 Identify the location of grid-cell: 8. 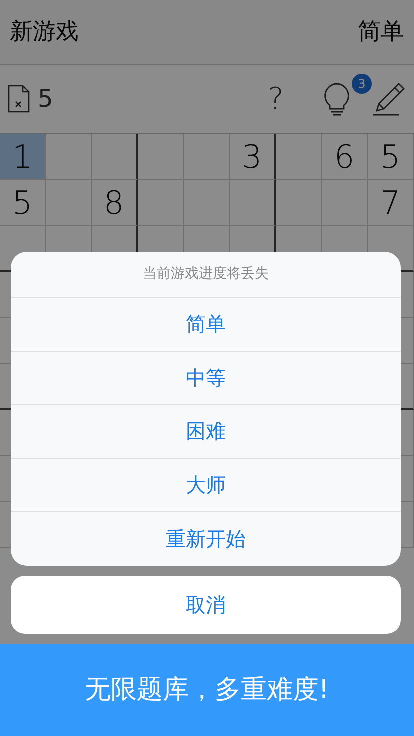
(115, 203).